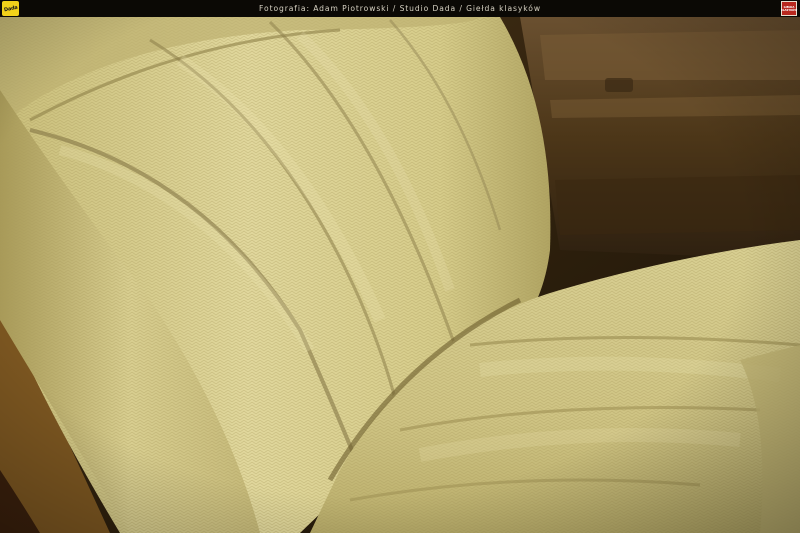 The width and height of the screenshot is (800, 533). I want to click on gielda-klasykow-logo: GIEŁDA KLASYKÓW, so click(789, 8).